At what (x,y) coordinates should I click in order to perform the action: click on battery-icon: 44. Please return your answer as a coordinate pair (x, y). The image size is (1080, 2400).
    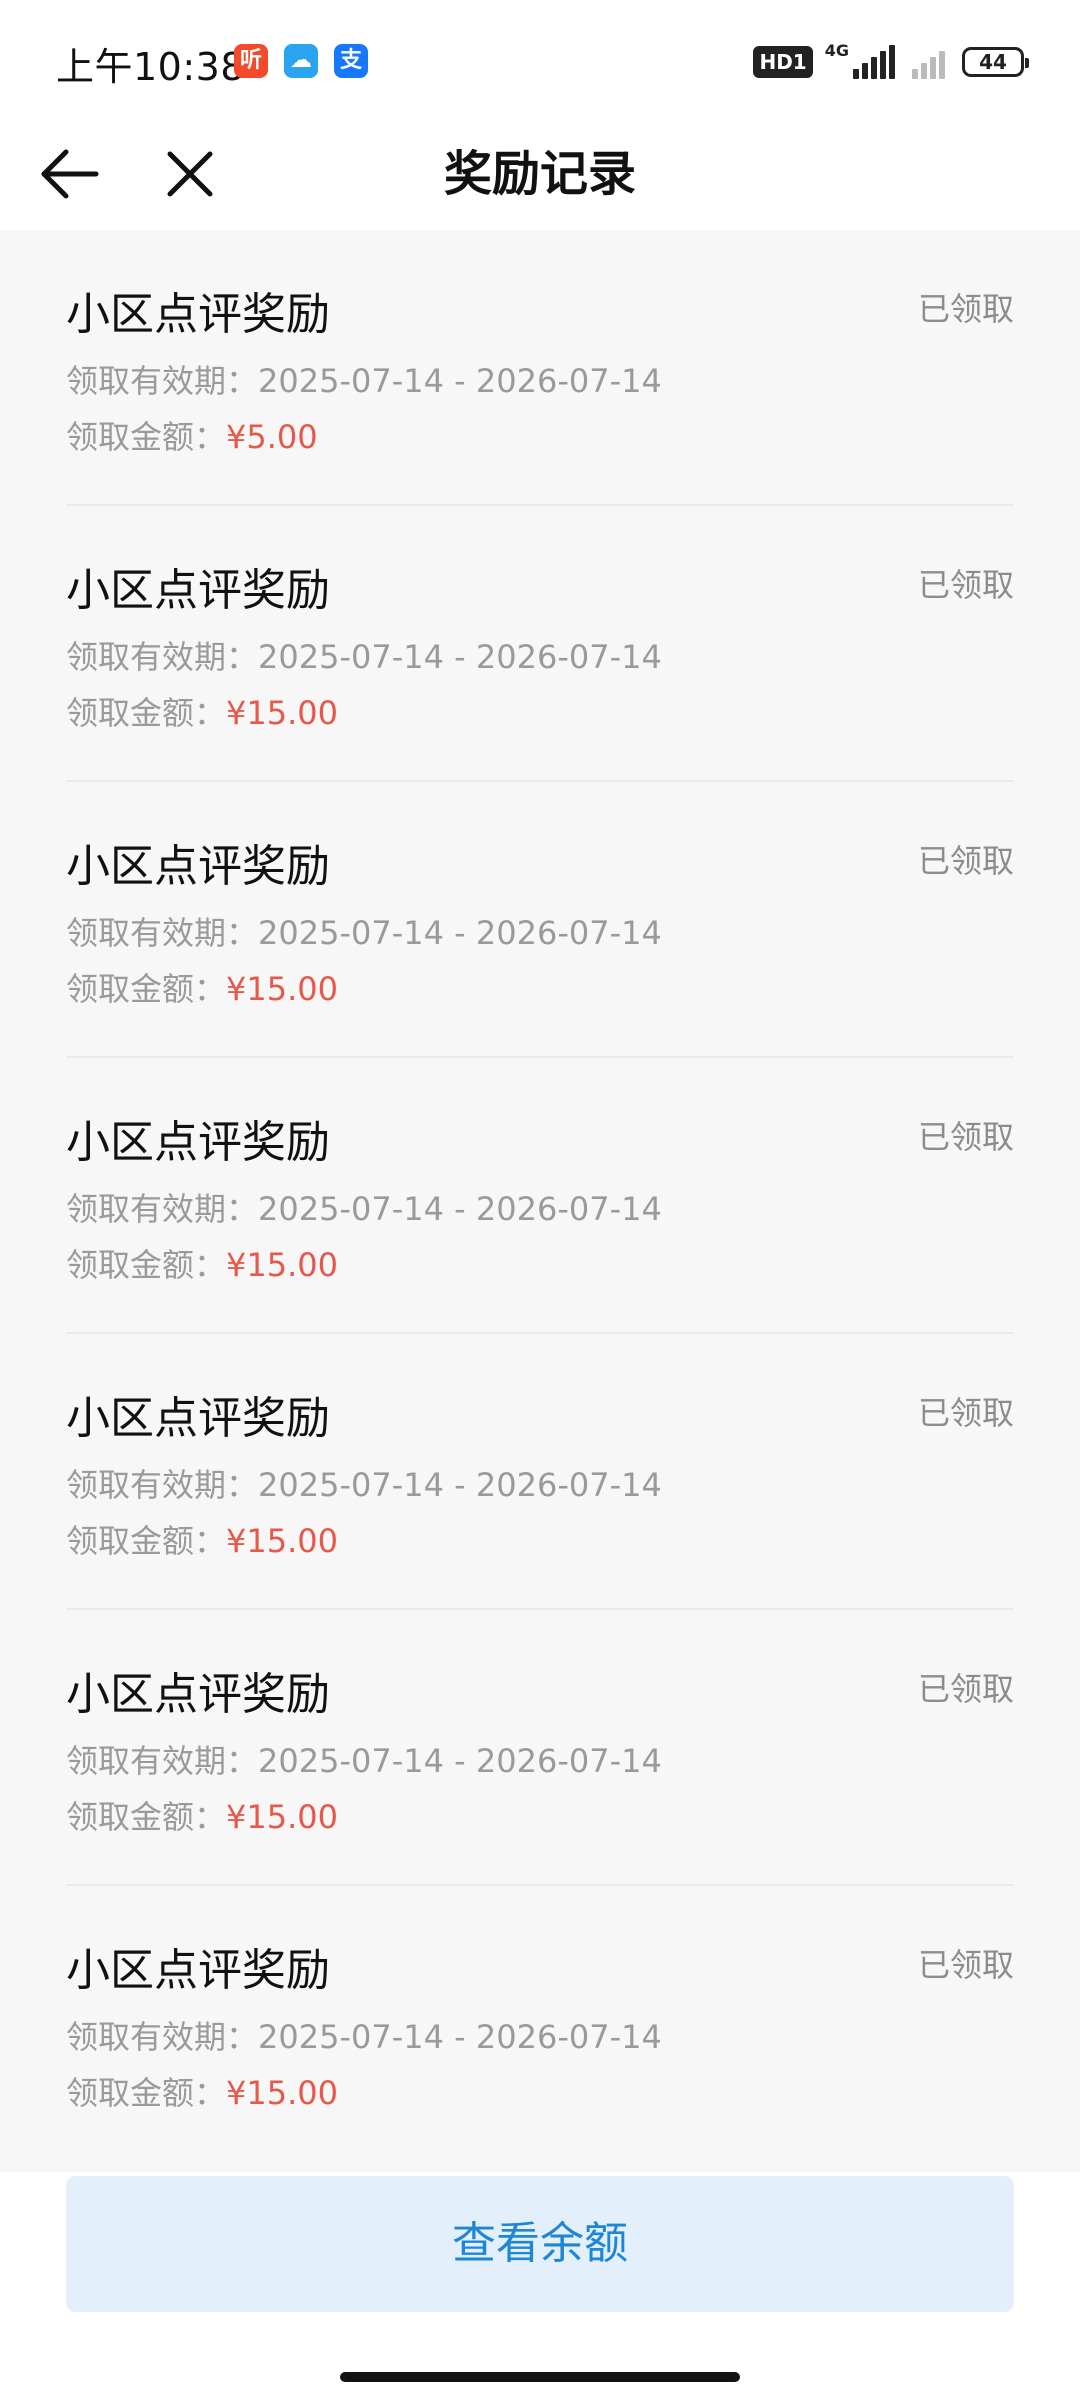
    Looking at the image, I should click on (995, 62).